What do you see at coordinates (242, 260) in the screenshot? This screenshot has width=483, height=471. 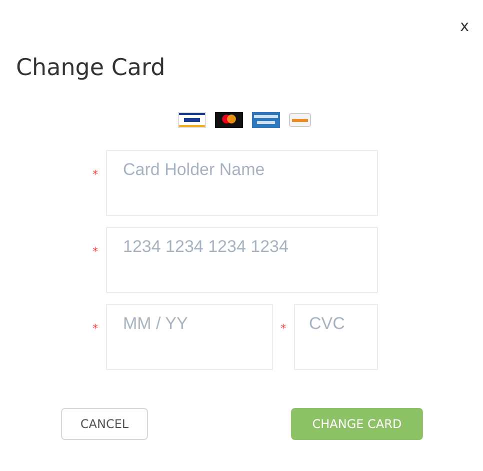 I see `input-field: 1234 1234 1234 1234` at bounding box center [242, 260].